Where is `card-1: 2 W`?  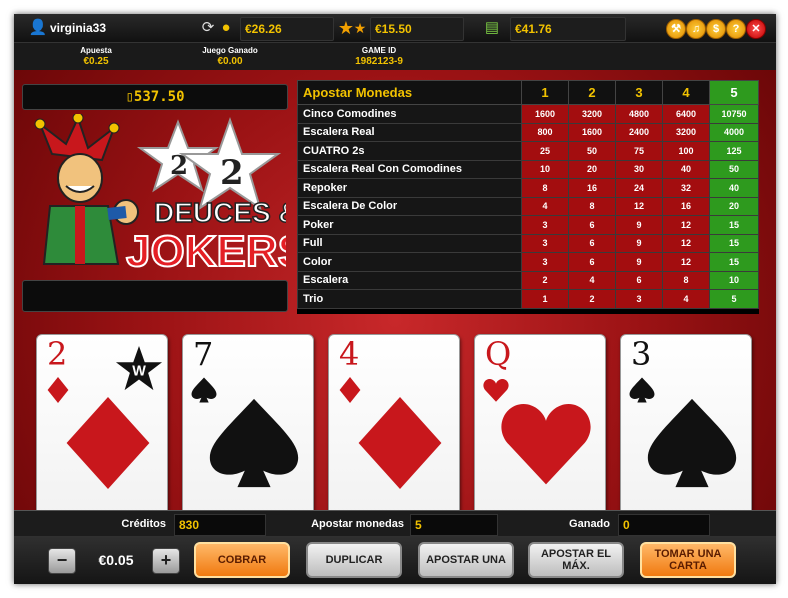 card-1: 2 W is located at coordinates (102, 427).